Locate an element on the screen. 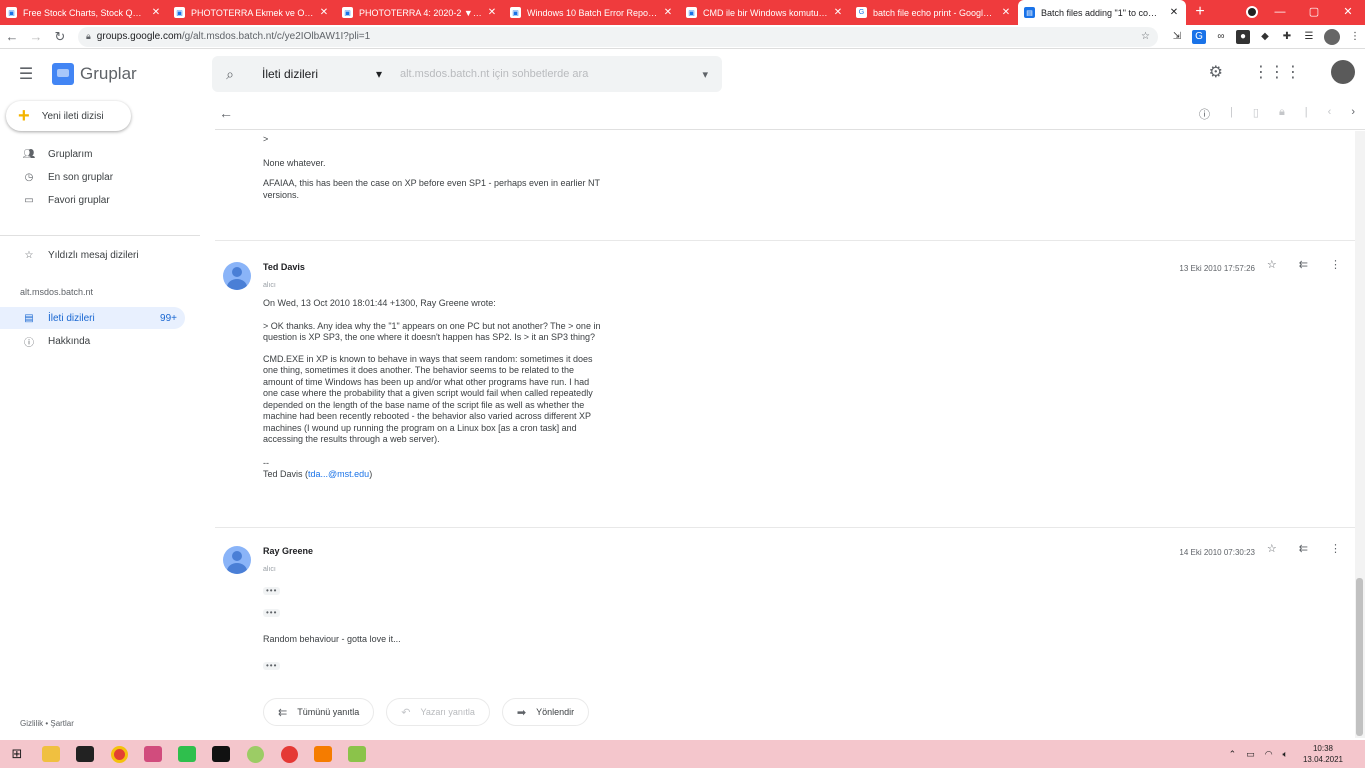  delete-icon: ▯ is located at coordinates (1256, 114).